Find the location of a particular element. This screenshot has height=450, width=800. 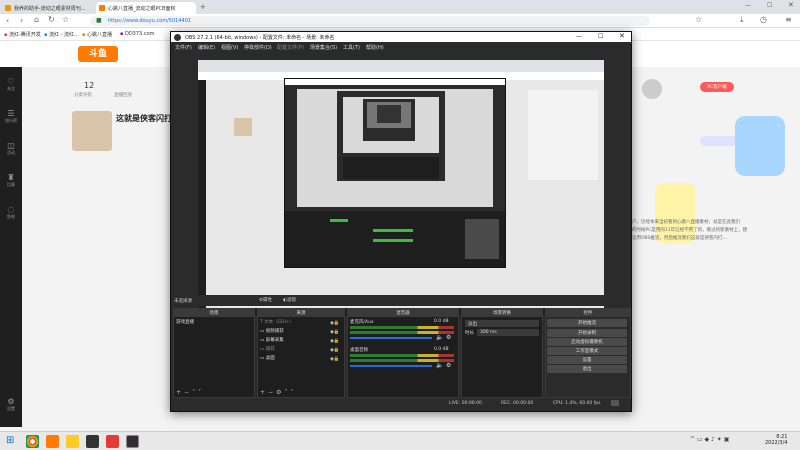

menu-help: 帮助(H) is located at coordinates (375, 47).